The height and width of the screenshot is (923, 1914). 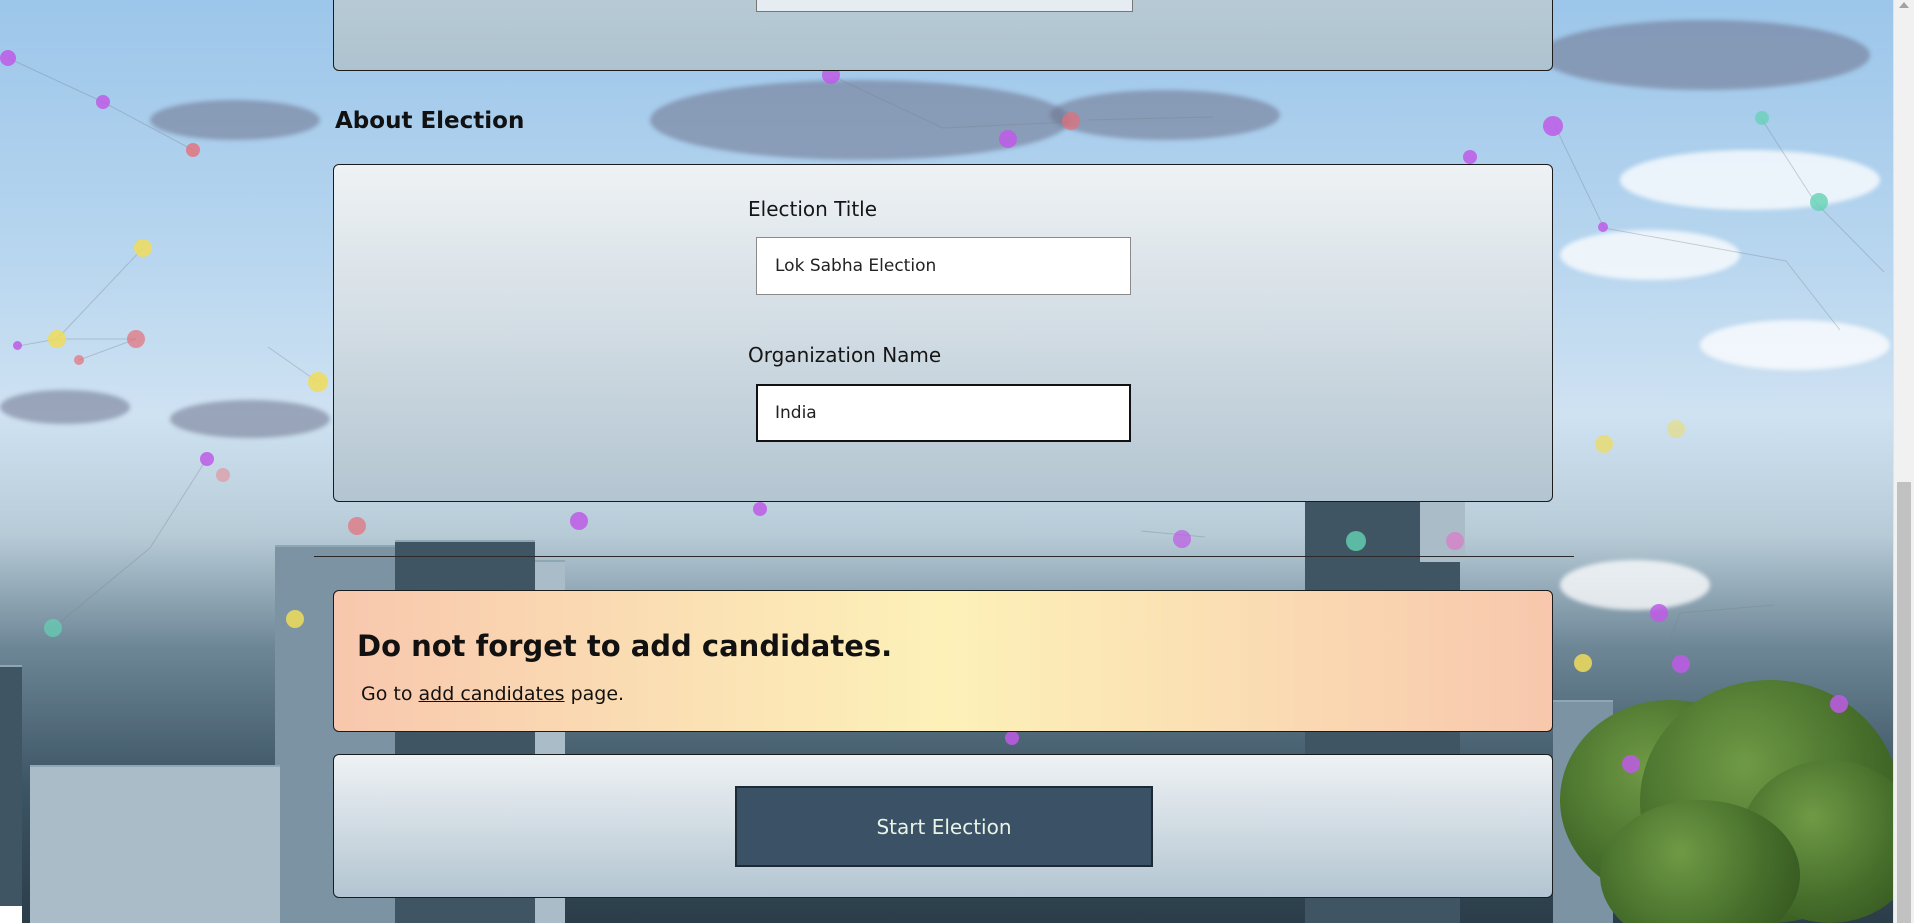 What do you see at coordinates (625, 646) in the screenshot?
I see `reminder-title: Do not forget to add candidates.` at bounding box center [625, 646].